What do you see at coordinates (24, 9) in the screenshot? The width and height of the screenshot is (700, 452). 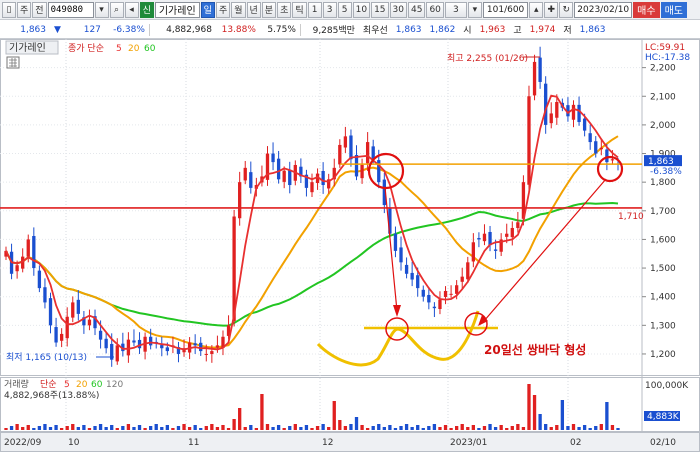 I see `period-selector: 주` at bounding box center [24, 9].